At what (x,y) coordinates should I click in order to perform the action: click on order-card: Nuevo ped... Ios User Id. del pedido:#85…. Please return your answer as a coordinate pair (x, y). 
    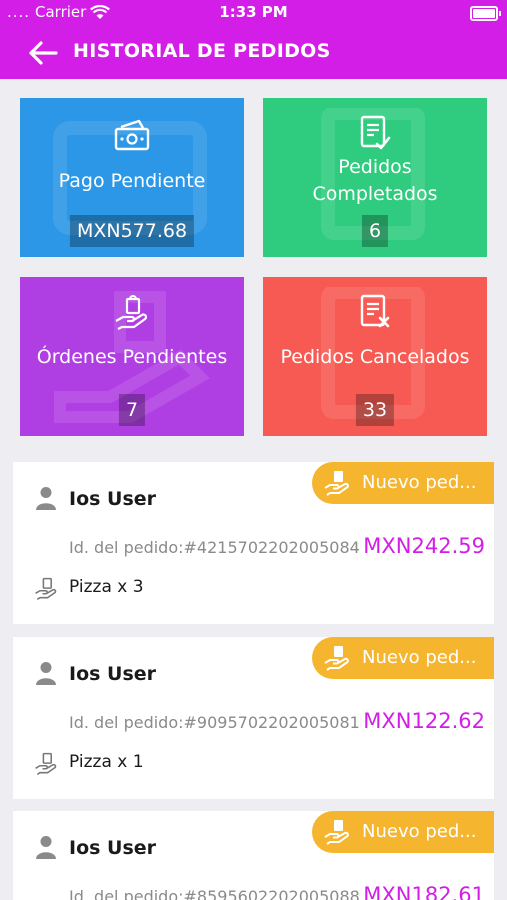
    Looking at the image, I should click on (253, 855).